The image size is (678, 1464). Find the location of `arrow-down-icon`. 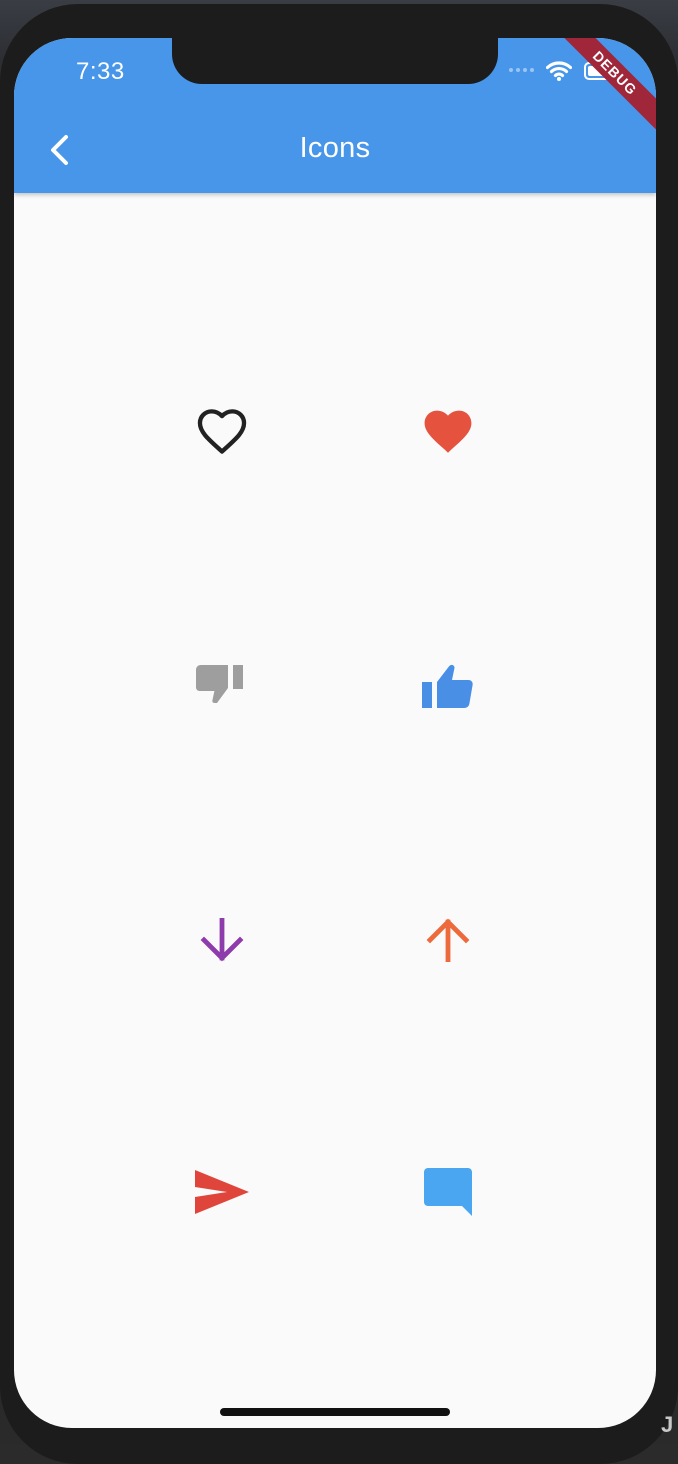

arrow-down-icon is located at coordinates (222, 940).